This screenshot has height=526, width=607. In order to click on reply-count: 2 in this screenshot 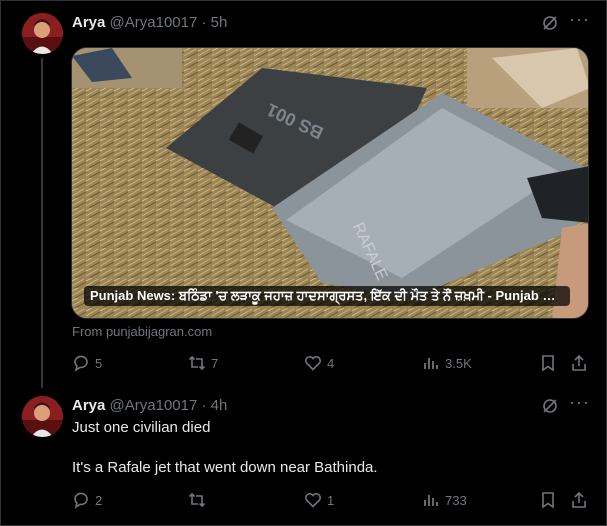, I will do `click(99, 500)`.